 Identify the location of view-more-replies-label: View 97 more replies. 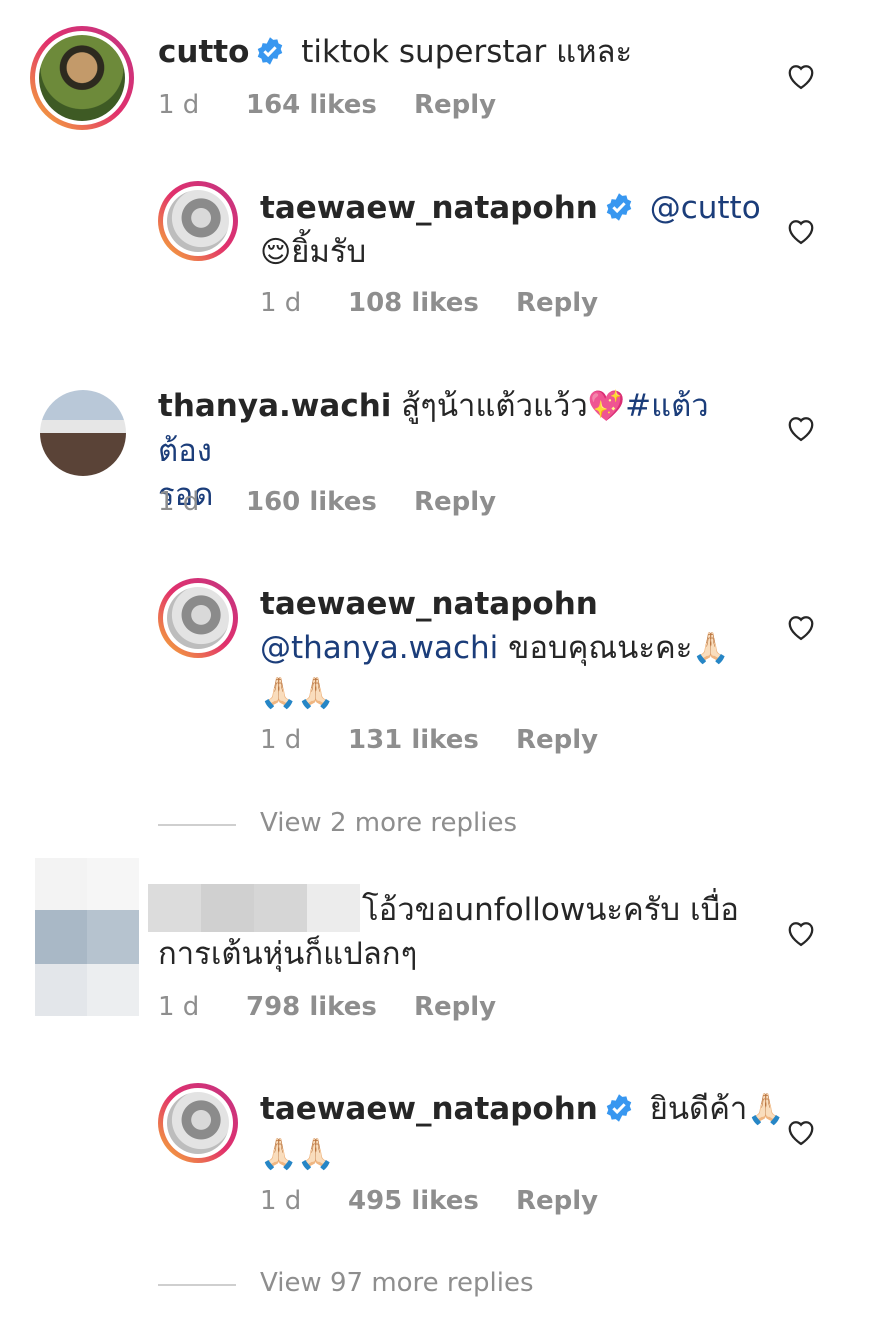
(397, 1283).